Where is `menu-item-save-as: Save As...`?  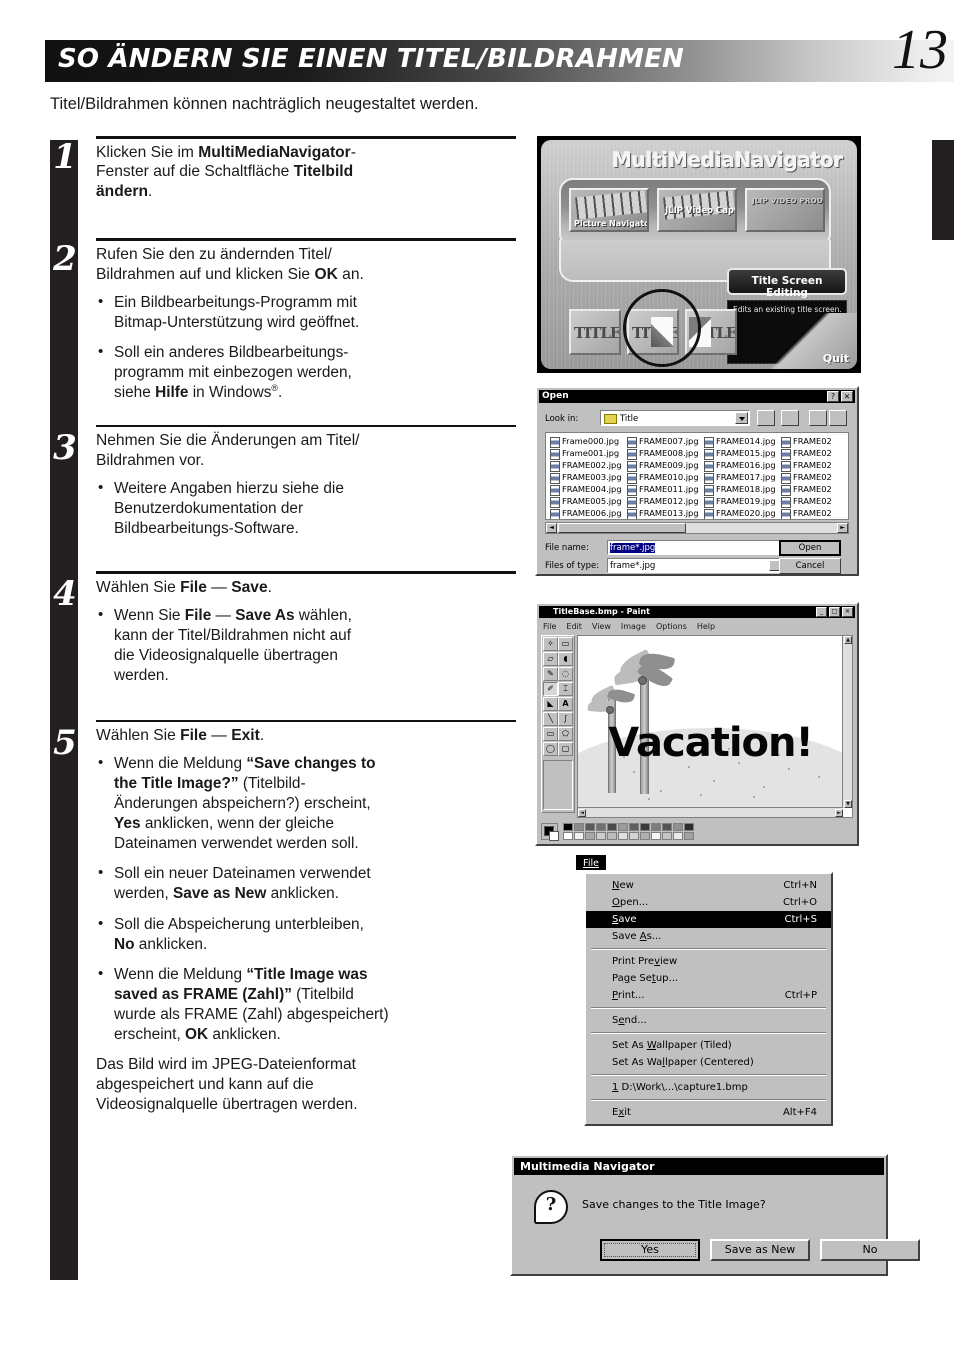
menu-item-save-as: Save As... is located at coordinates (708, 936).